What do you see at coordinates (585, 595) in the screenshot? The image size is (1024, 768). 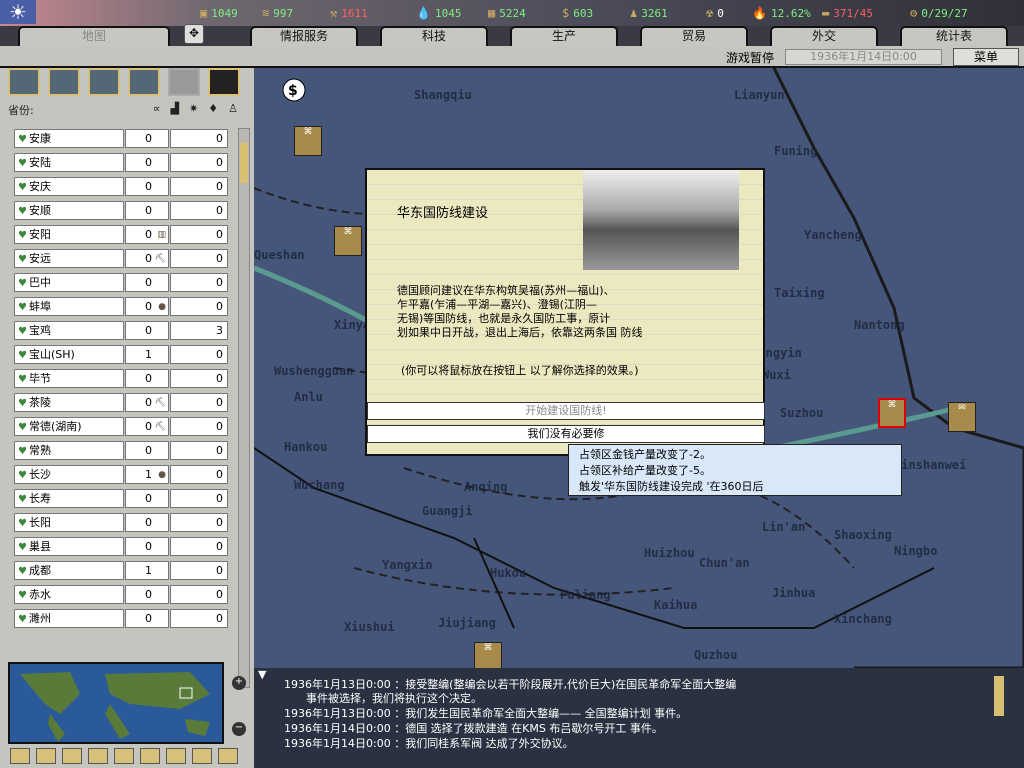 I see `map-label: Fuliang` at bounding box center [585, 595].